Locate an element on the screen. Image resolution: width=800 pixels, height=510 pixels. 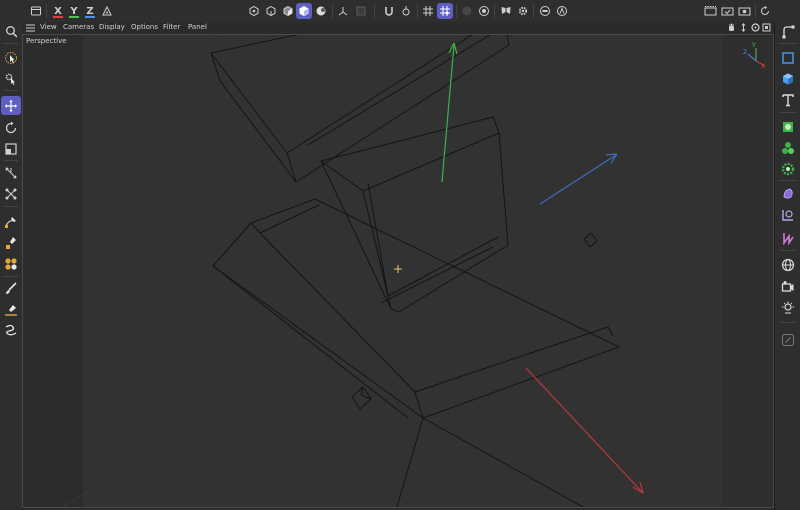
zoom-arrows-icon is located at coordinates (743, 28).